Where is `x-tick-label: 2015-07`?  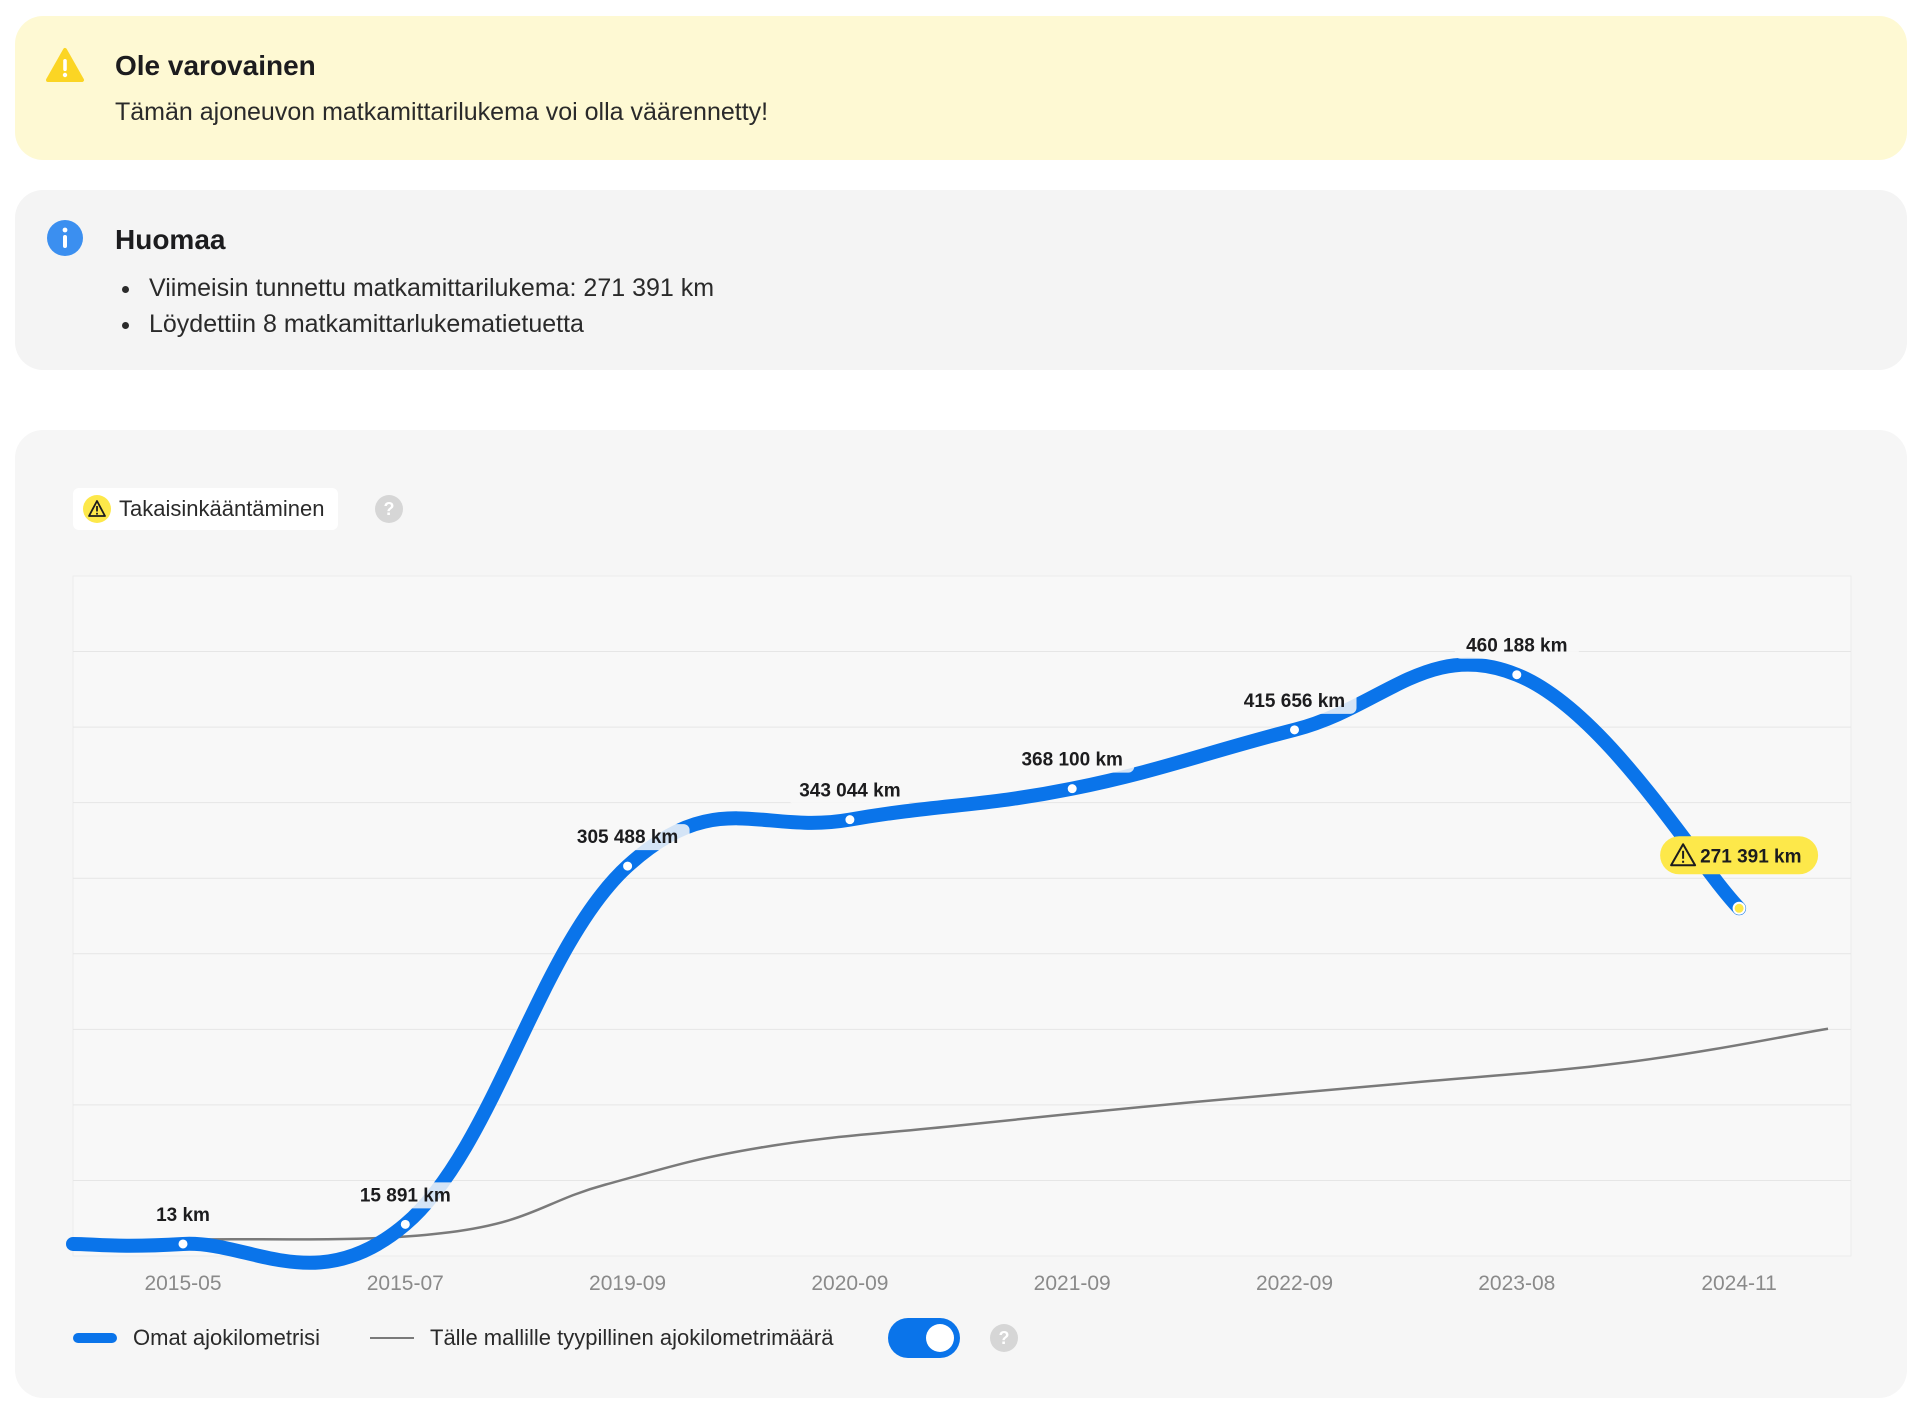 x-tick-label: 2015-07 is located at coordinates (405, 1283).